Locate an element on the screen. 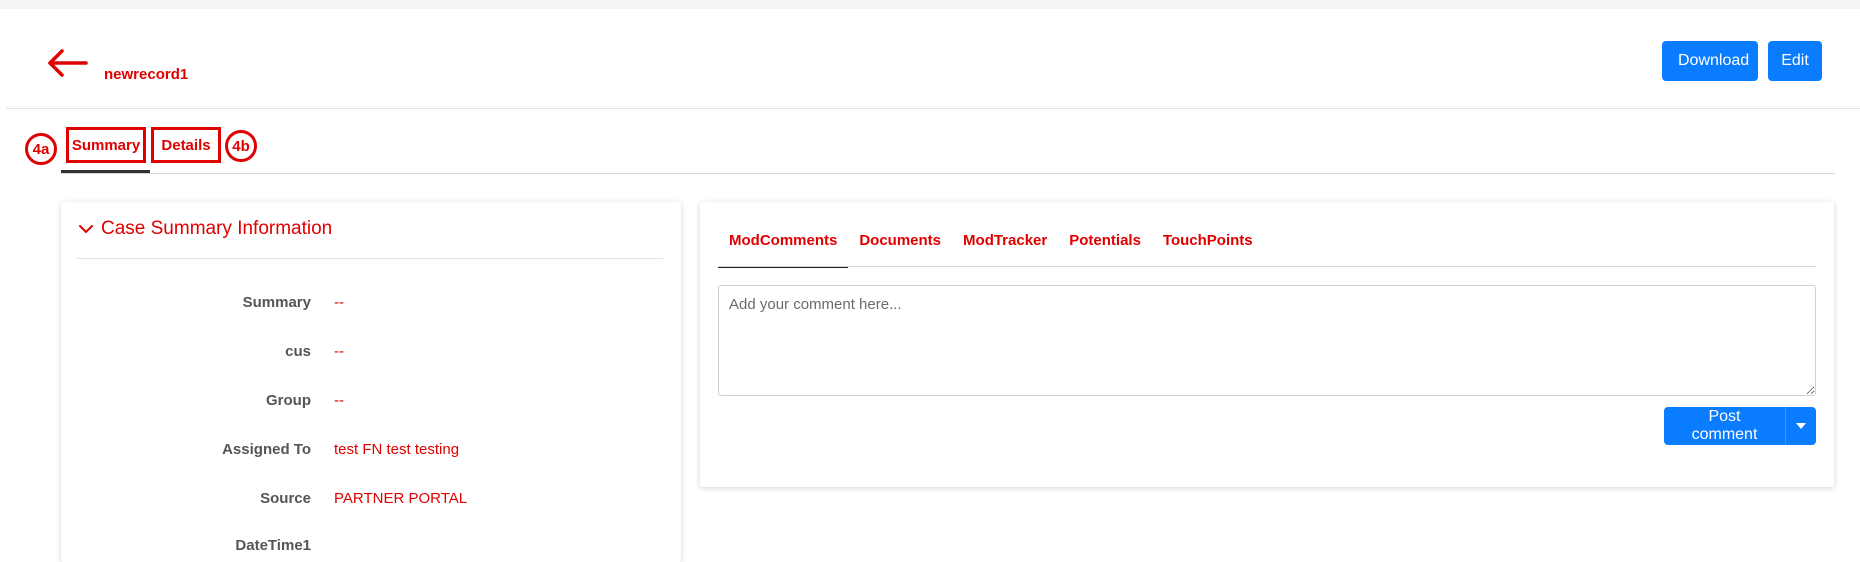 Image resolution: width=1860 pixels, height=562 pixels. field-row-source: Source PARTNER PORTAL is located at coordinates (371, 502).